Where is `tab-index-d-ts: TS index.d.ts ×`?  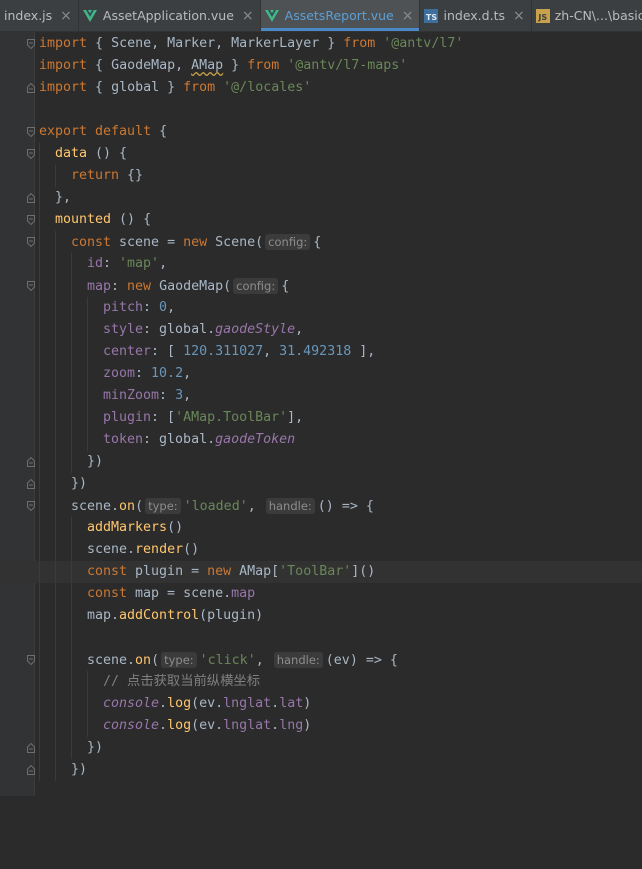 tab-index-d-ts: TS index.d.ts × is located at coordinates (476, 15).